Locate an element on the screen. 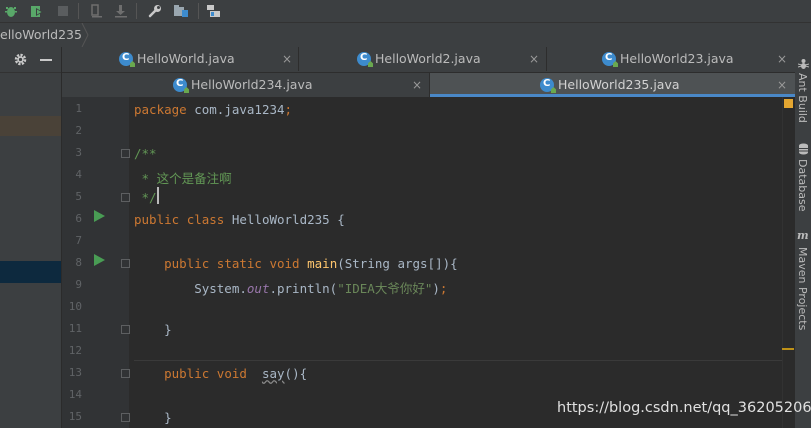 The image size is (811, 428). line-number: 9 is located at coordinates (78, 284).